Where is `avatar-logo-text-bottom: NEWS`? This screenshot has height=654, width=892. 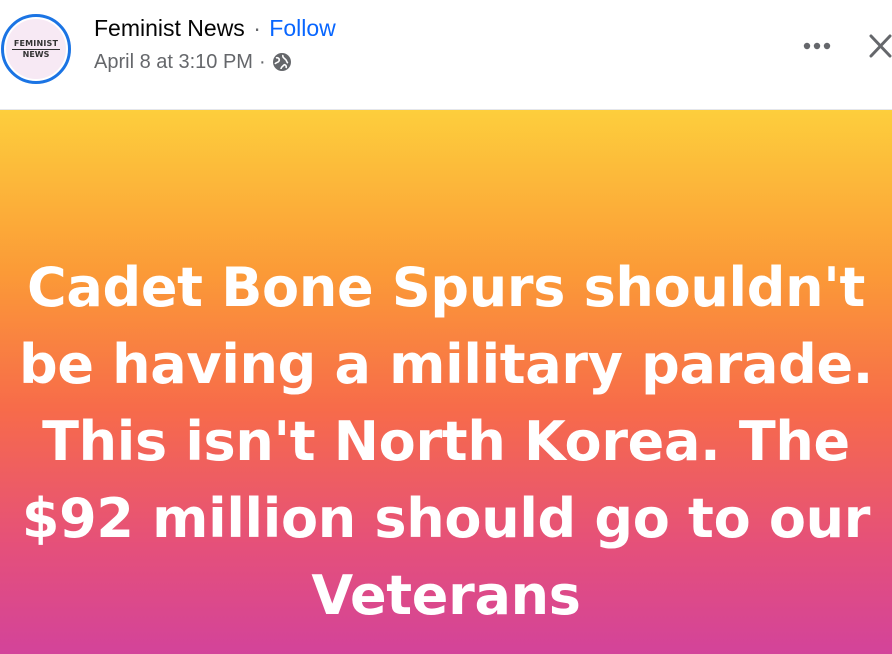 avatar-logo-text-bottom: NEWS is located at coordinates (36, 54).